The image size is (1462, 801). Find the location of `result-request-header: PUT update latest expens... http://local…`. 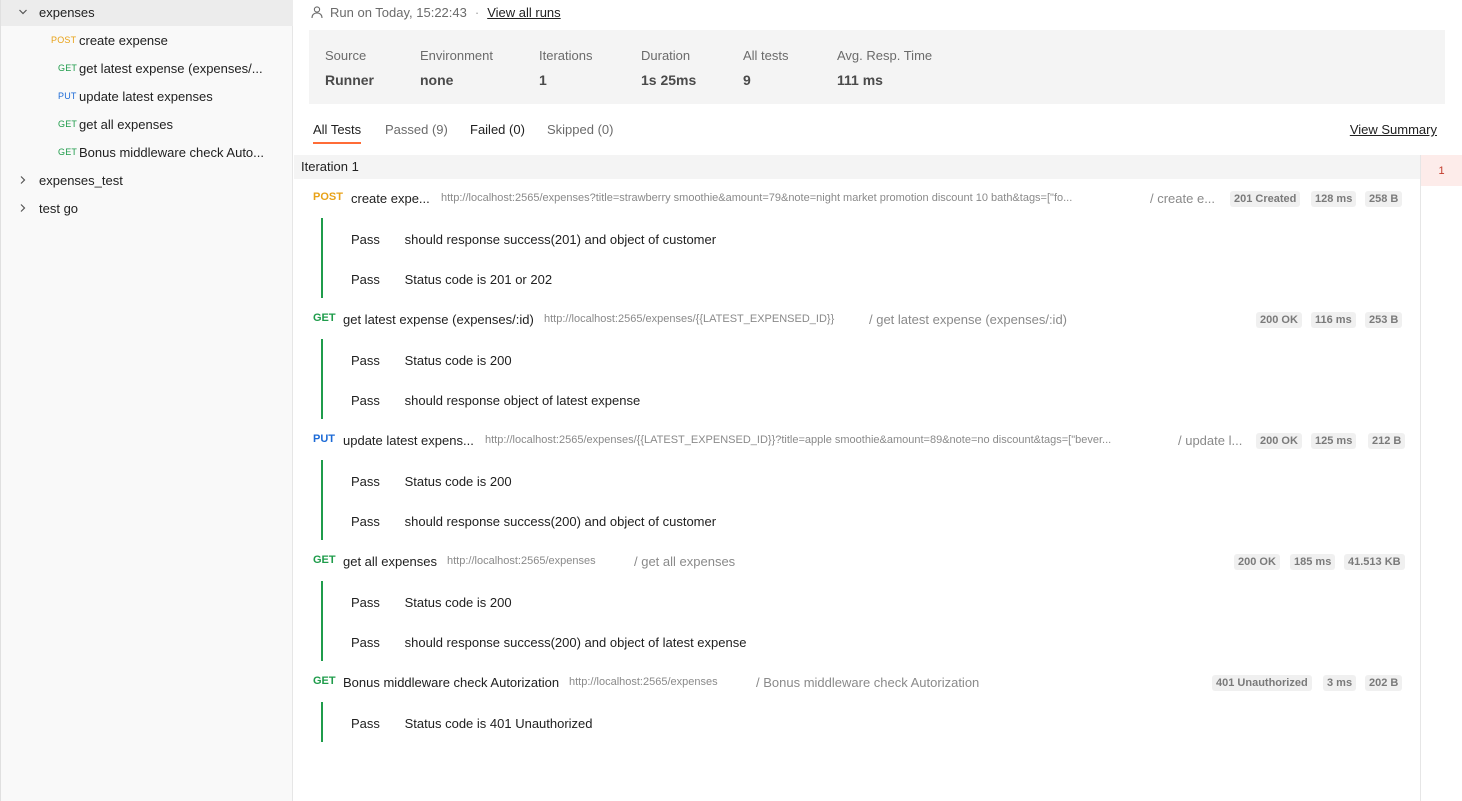

result-request-header: PUT update latest expens... http://local… is located at coordinates (859, 441).